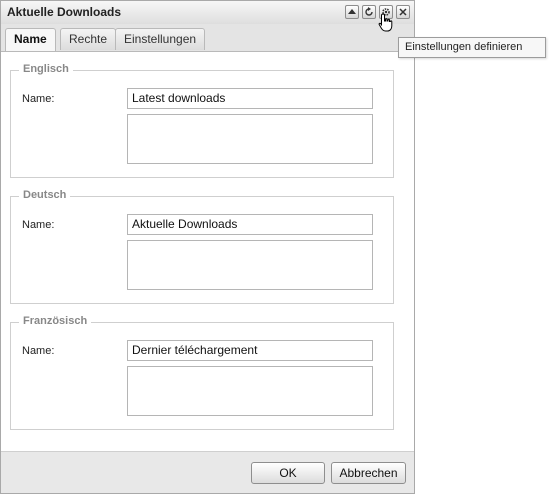  I want to click on description-textarea-englisch, so click(250, 139).